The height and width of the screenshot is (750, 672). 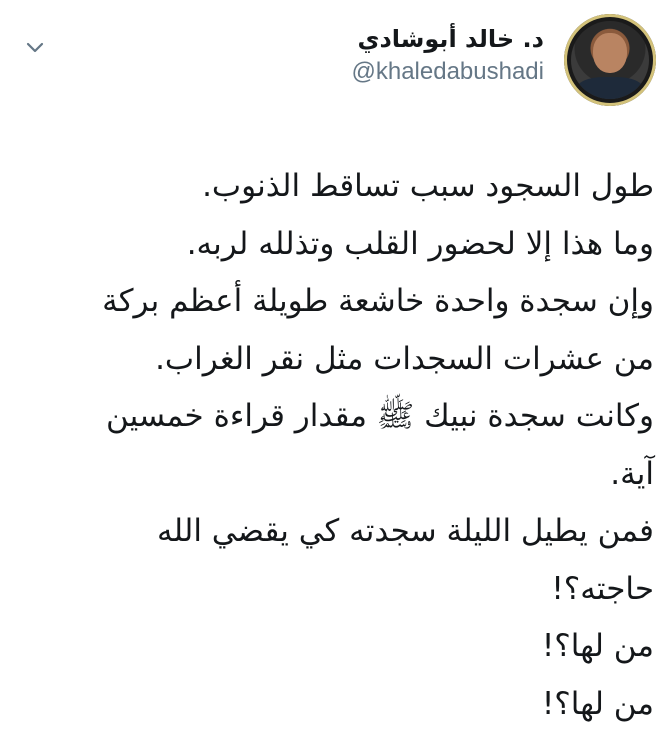 I want to click on tweet-line: حاجته؟!, so click(x=602, y=588).